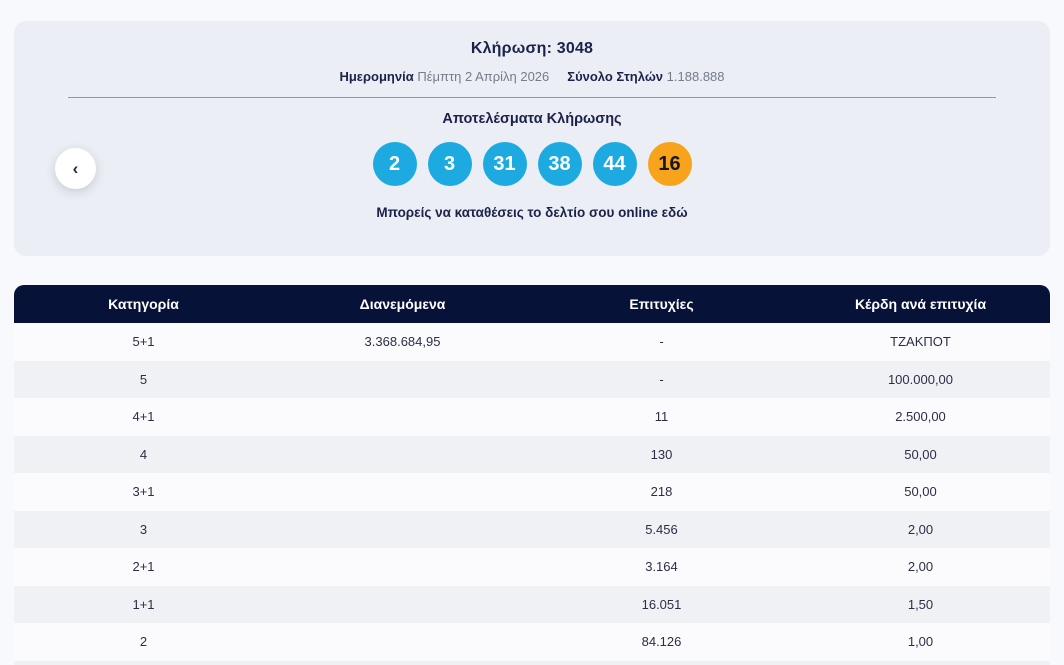 The width and height of the screenshot is (1064, 665). Describe the element at coordinates (575, 48) in the screenshot. I see `draw-number: 3048` at that location.